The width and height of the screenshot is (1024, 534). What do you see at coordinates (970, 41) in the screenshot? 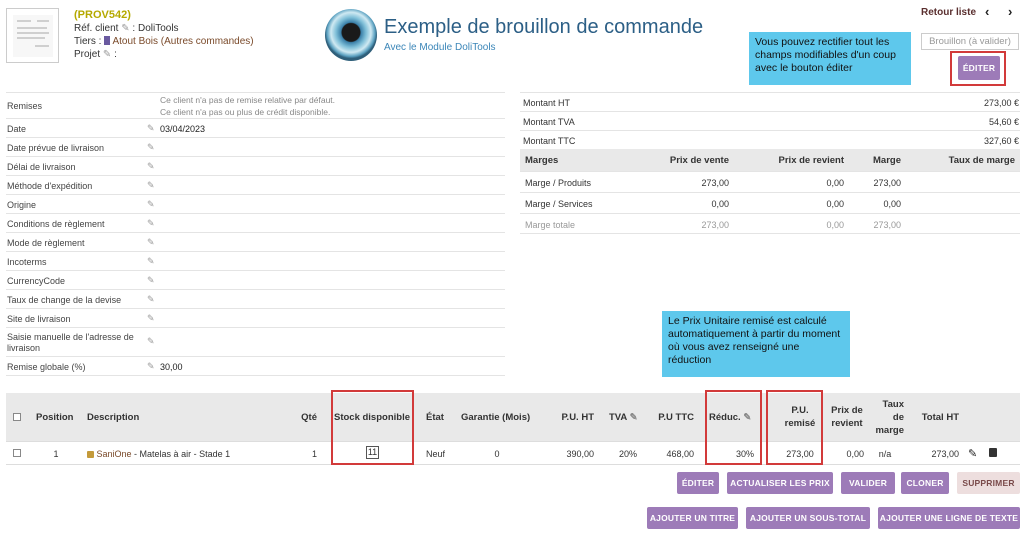
I see `status-badge: Brouillon (à valider)` at bounding box center [970, 41].